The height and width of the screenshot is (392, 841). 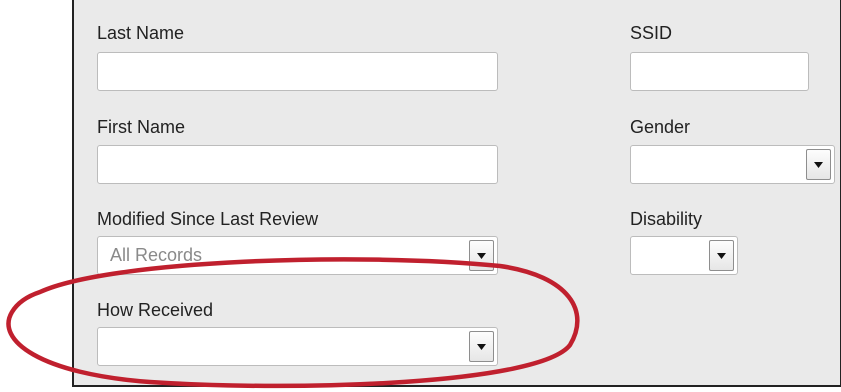 What do you see at coordinates (660, 127) in the screenshot?
I see `gender-label: Gender` at bounding box center [660, 127].